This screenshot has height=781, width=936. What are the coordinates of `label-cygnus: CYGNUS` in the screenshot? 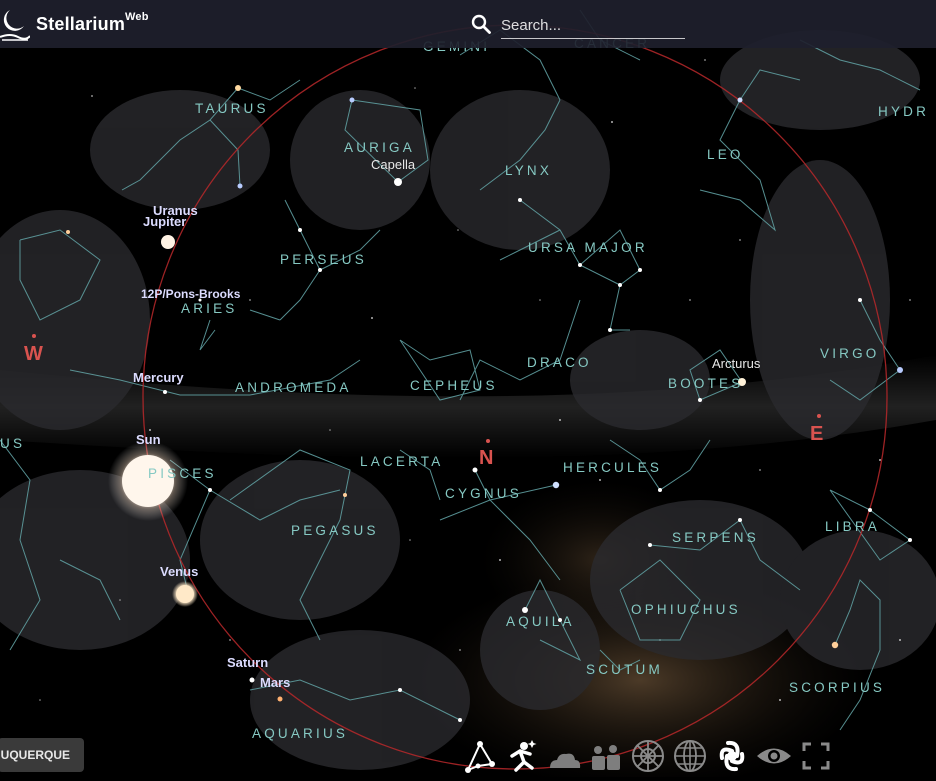 It's located at (483, 493).